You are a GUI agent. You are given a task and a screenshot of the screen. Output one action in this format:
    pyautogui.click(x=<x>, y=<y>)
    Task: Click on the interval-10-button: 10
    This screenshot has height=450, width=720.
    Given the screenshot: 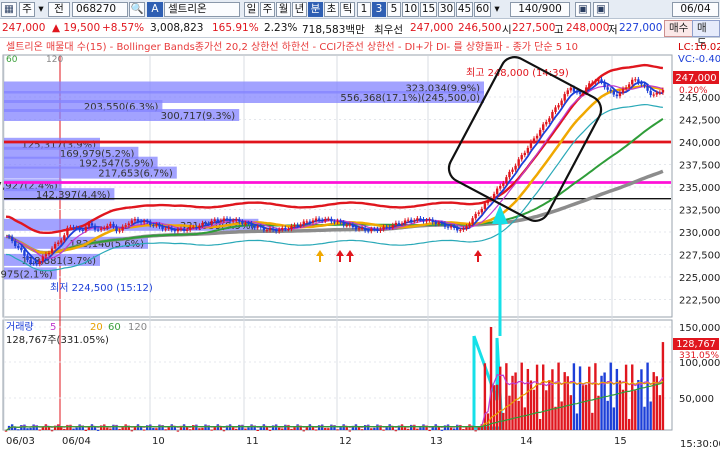 What is the action you would take?
    pyautogui.click(x=410, y=9)
    